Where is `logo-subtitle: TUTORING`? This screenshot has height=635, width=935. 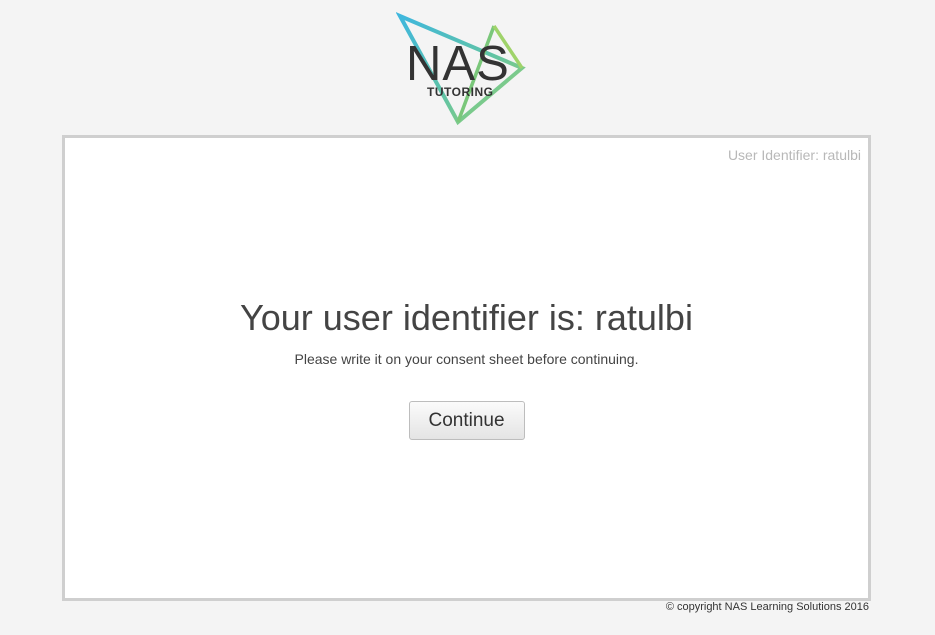
logo-subtitle: TUTORING is located at coordinates (460, 92).